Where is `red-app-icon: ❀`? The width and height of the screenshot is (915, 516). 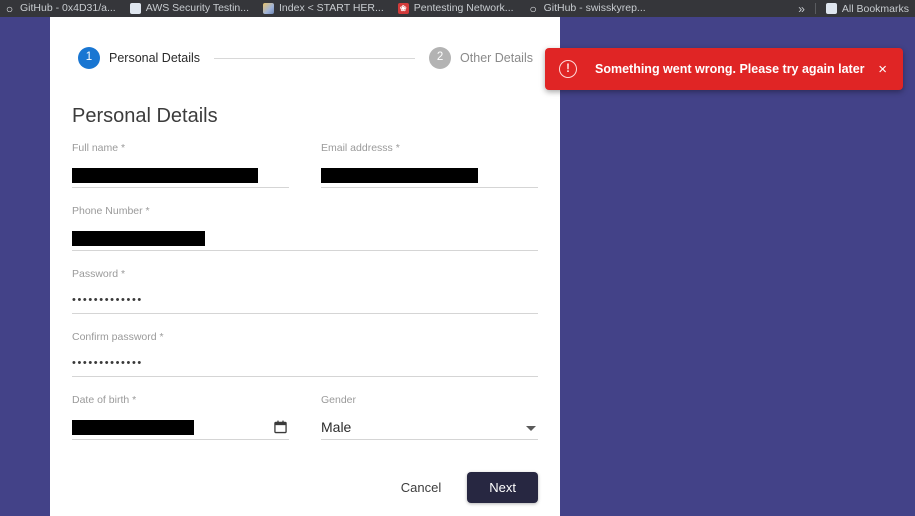 red-app-icon: ❀ is located at coordinates (403, 8).